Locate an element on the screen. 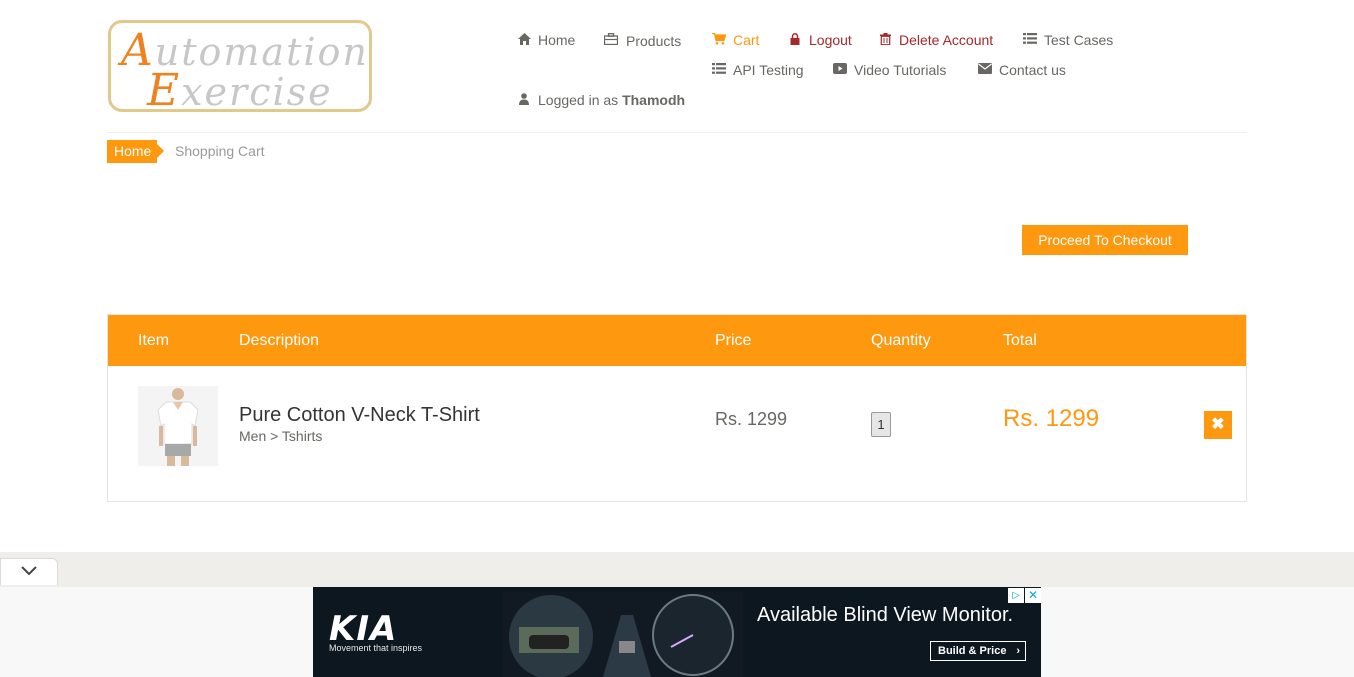  briefcase-icon is located at coordinates (611, 40).